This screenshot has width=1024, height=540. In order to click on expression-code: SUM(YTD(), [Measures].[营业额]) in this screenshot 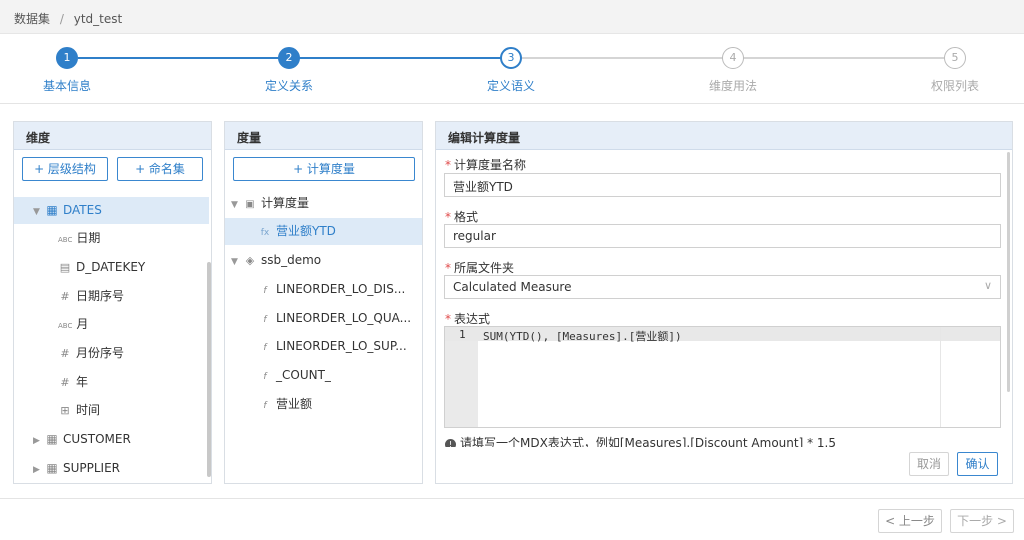, I will do `click(582, 336)`.